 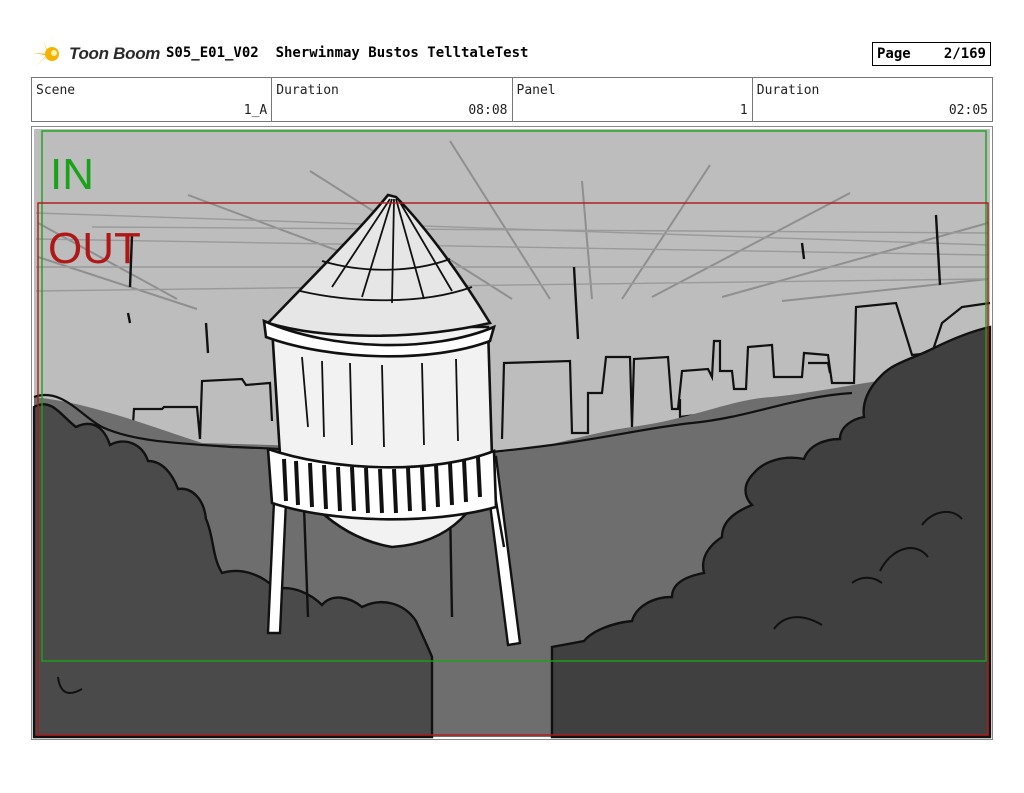 What do you see at coordinates (536, 90) in the screenshot?
I see `panel-label: Panel` at bounding box center [536, 90].